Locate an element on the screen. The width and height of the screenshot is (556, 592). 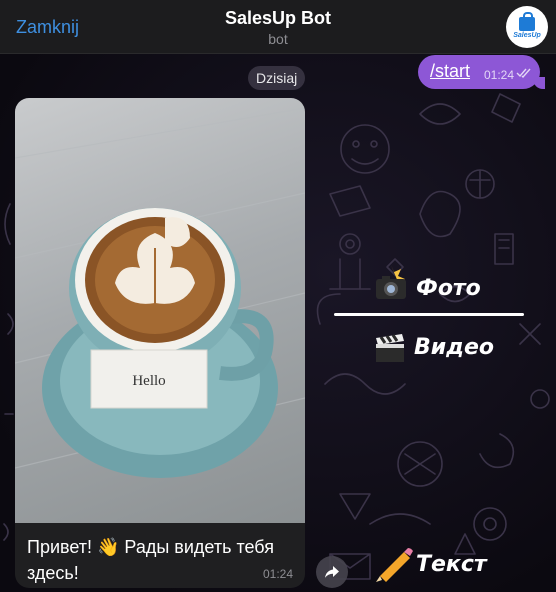
message-caption: Привет! 👋 Рады видеть тебя здесь! is located at coordinates (150, 560).